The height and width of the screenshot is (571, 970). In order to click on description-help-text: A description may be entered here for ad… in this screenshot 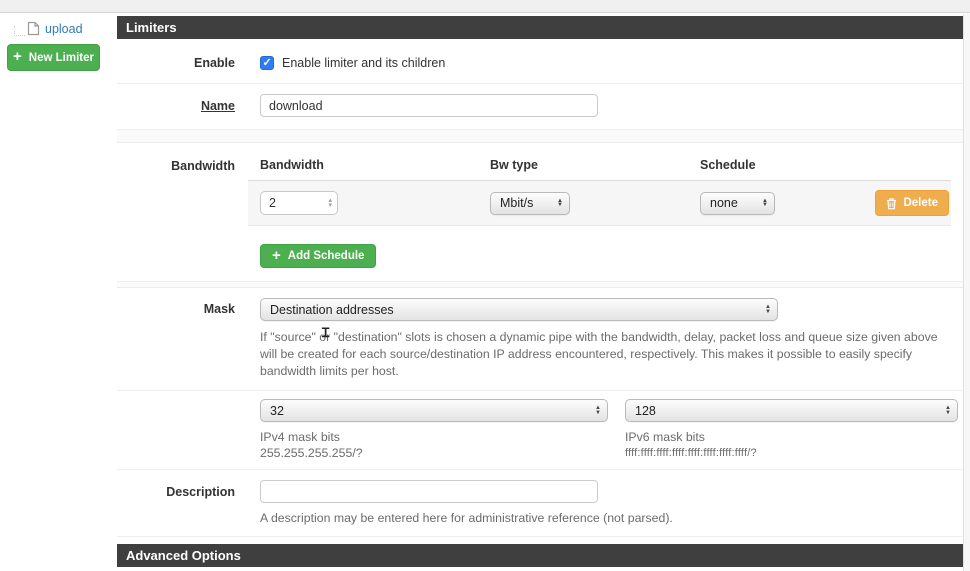, I will do `click(466, 518)`.